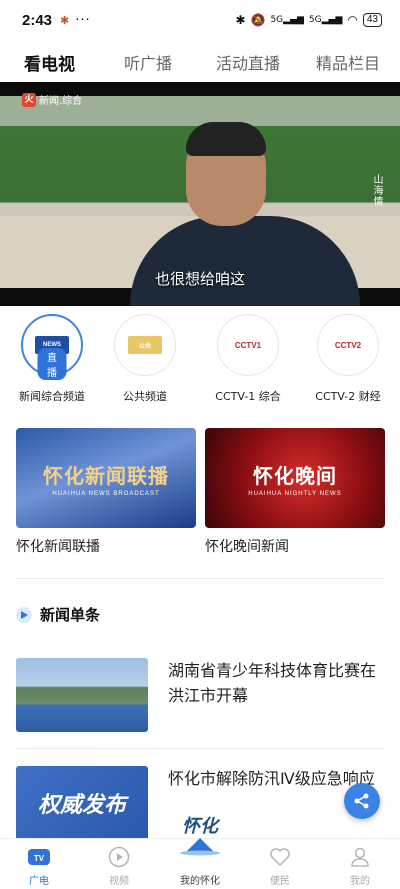 The width and height of the screenshot is (400, 889). Describe the element at coordinates (348, 396) in the screenshot. I see `channel-name: CCTV-2 财经` at that location.